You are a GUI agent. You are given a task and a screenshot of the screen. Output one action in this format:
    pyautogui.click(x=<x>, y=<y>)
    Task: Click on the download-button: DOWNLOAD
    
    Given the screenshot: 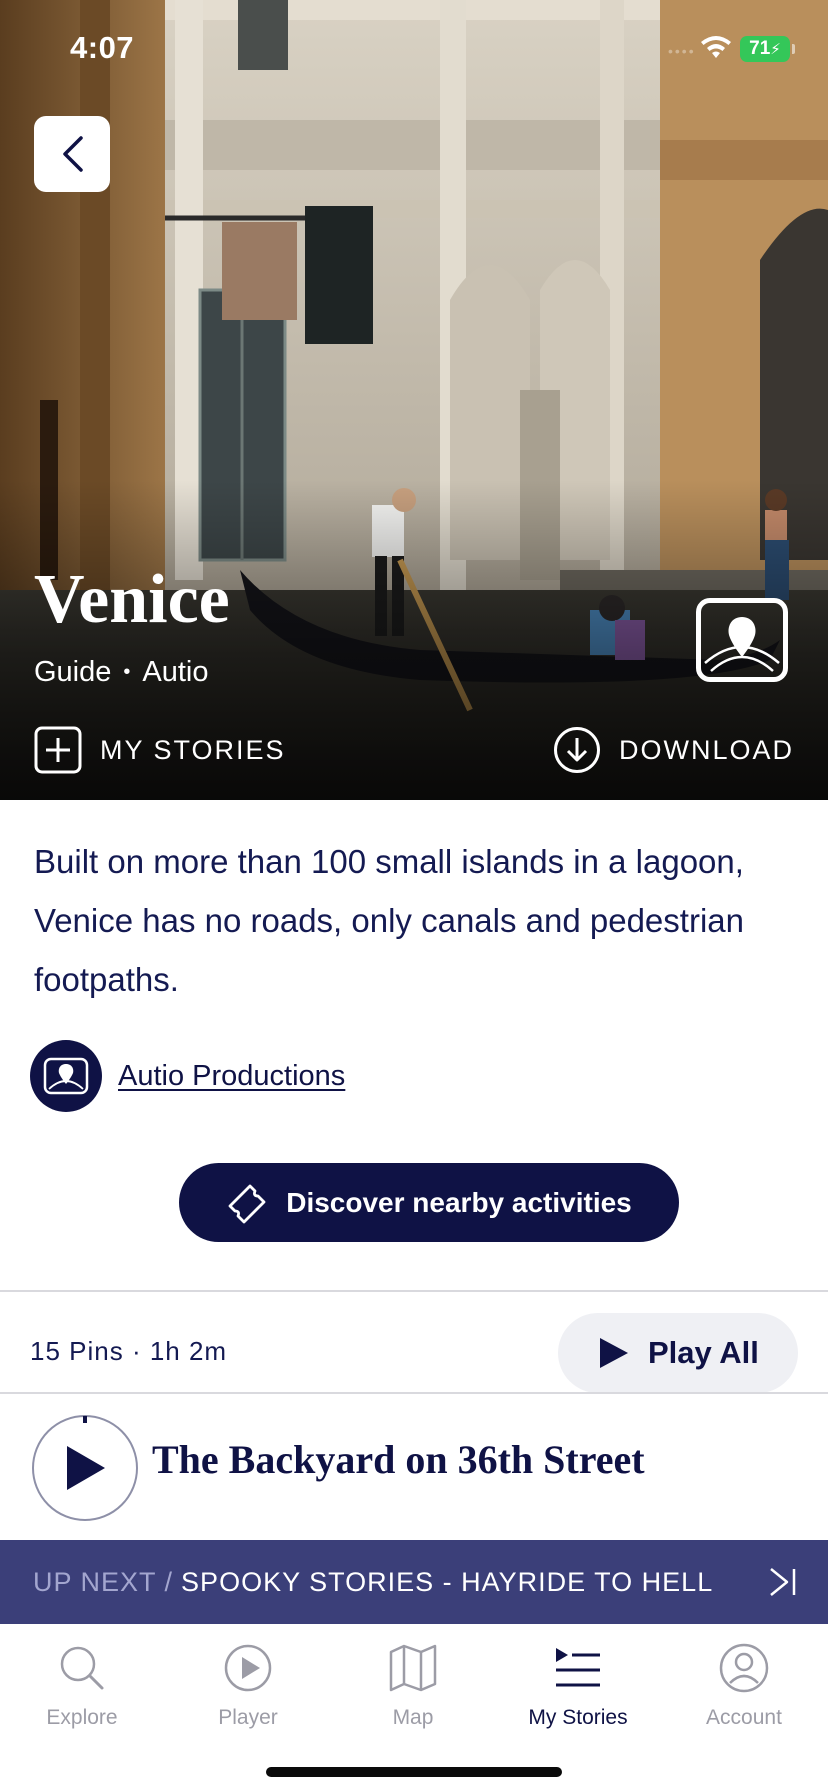 What is the action you would take?
    pyautogui.click(x=673, y=750)
    